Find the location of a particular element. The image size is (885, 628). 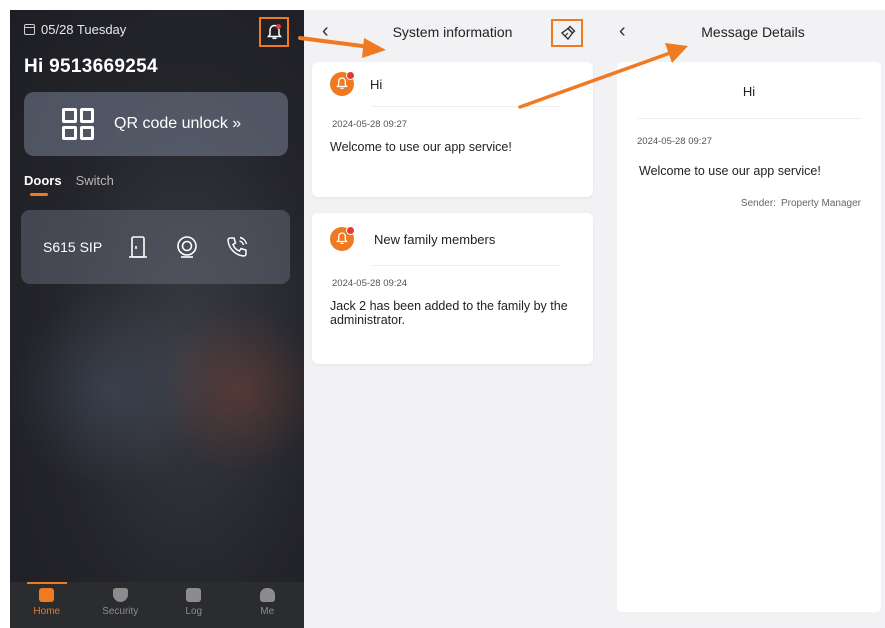

camera-icon is located at coordinates (187, 247).